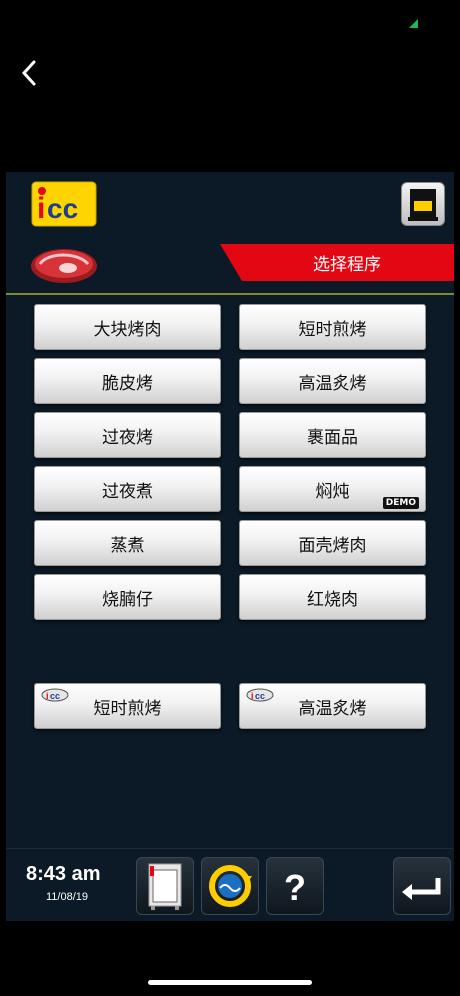  I want to click on clock-time: 8:43 am, so click(63, 874).